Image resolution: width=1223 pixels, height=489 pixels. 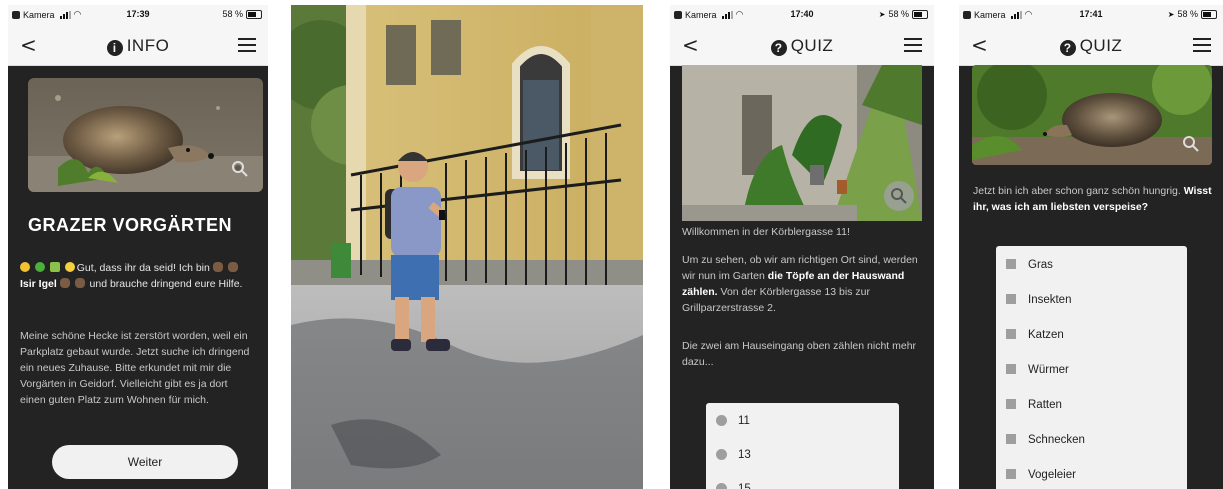 I want to click on answer-list: 11 13 15, so click(x=802, y=446).